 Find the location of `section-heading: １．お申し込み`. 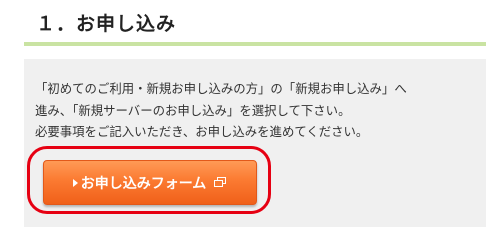

section-heading: １．お申し込み is located at coordinates (106, 24).